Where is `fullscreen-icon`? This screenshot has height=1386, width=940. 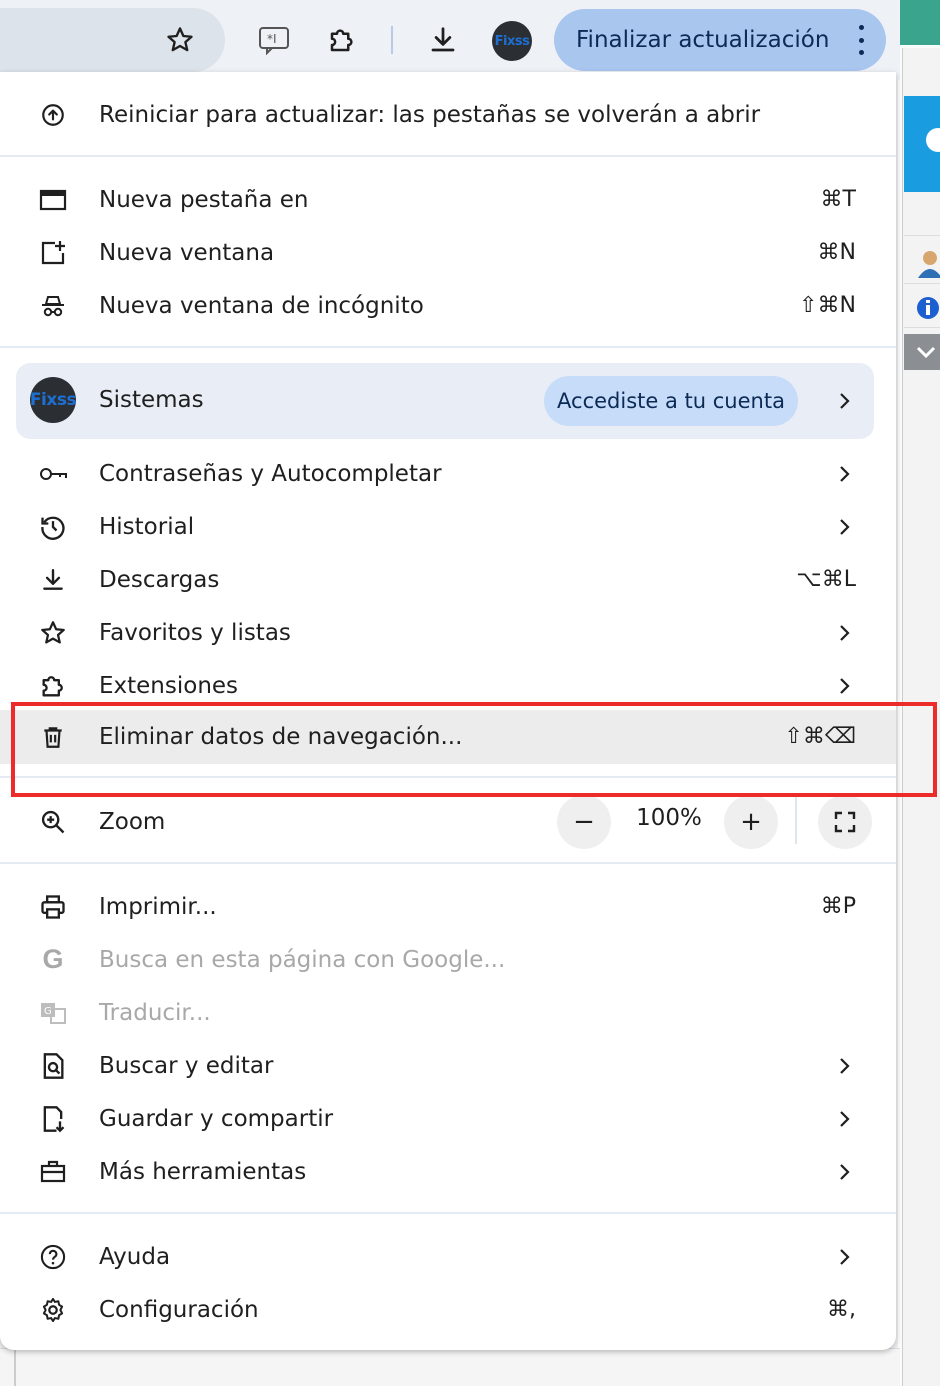
fullscreen-icon is located at coordinates (845, 822).